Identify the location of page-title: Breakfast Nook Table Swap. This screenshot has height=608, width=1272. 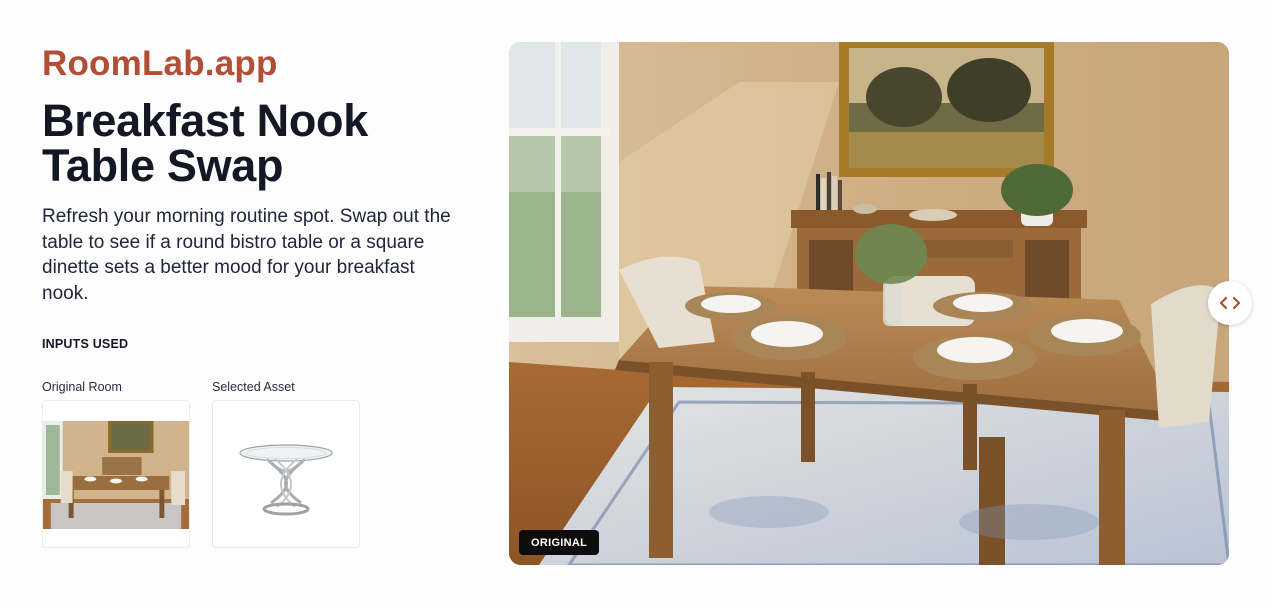
(205, 143).